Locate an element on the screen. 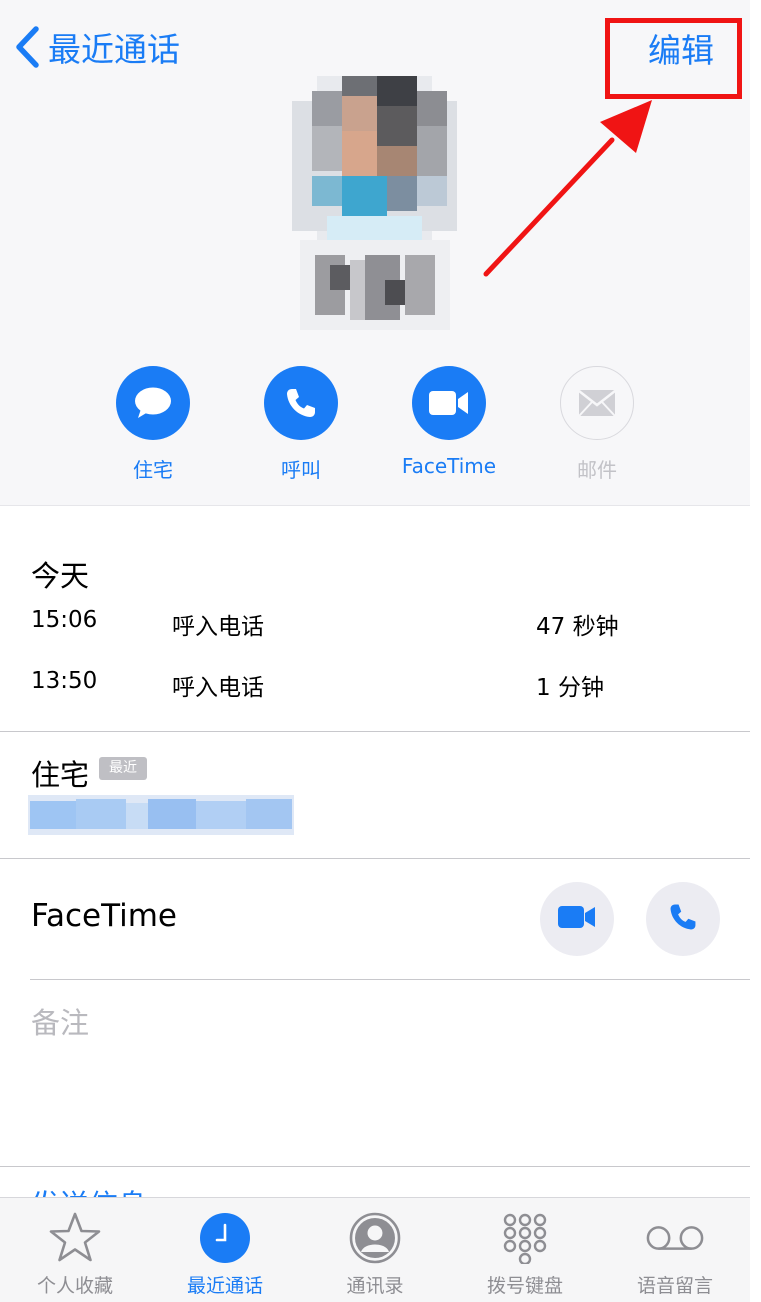 The height and width of the screenshot is (1302, 761). back-button: 最近通话 is located at coordinates (97, 47).